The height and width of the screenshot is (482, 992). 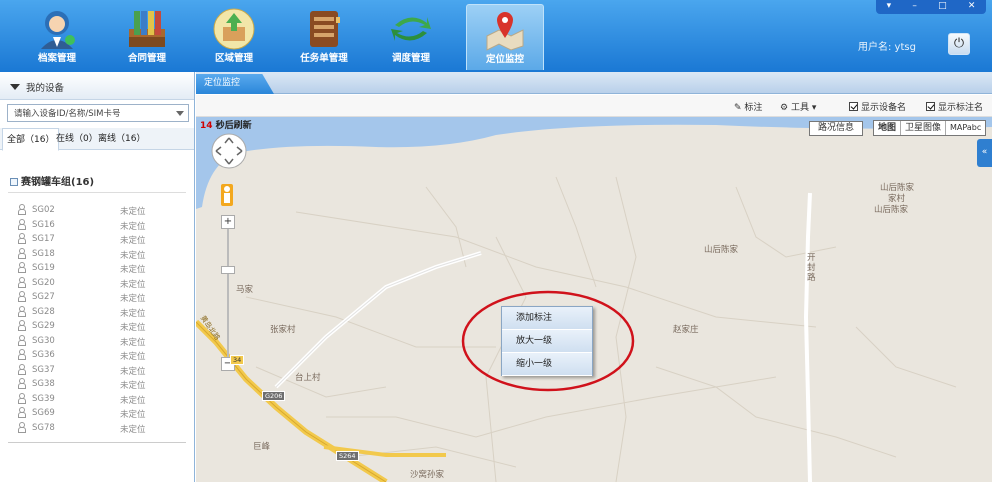 I want to click on nav-region-management: 区域管理, so click(x=234, y=37).